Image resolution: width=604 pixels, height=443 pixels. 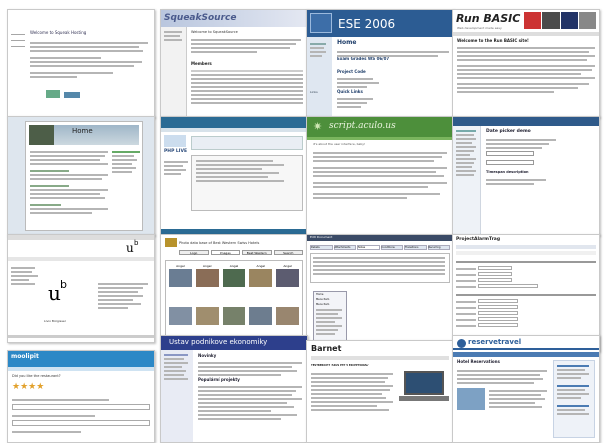 I want to click on university-logo: u, so click(x=130, y=248).